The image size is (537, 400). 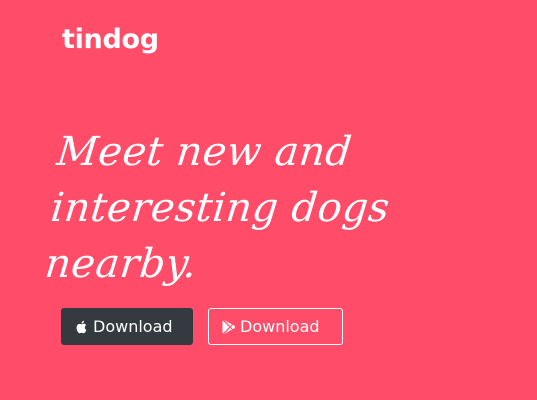 I want to click on apple-download-button: Download, so click(x=127, y=326).